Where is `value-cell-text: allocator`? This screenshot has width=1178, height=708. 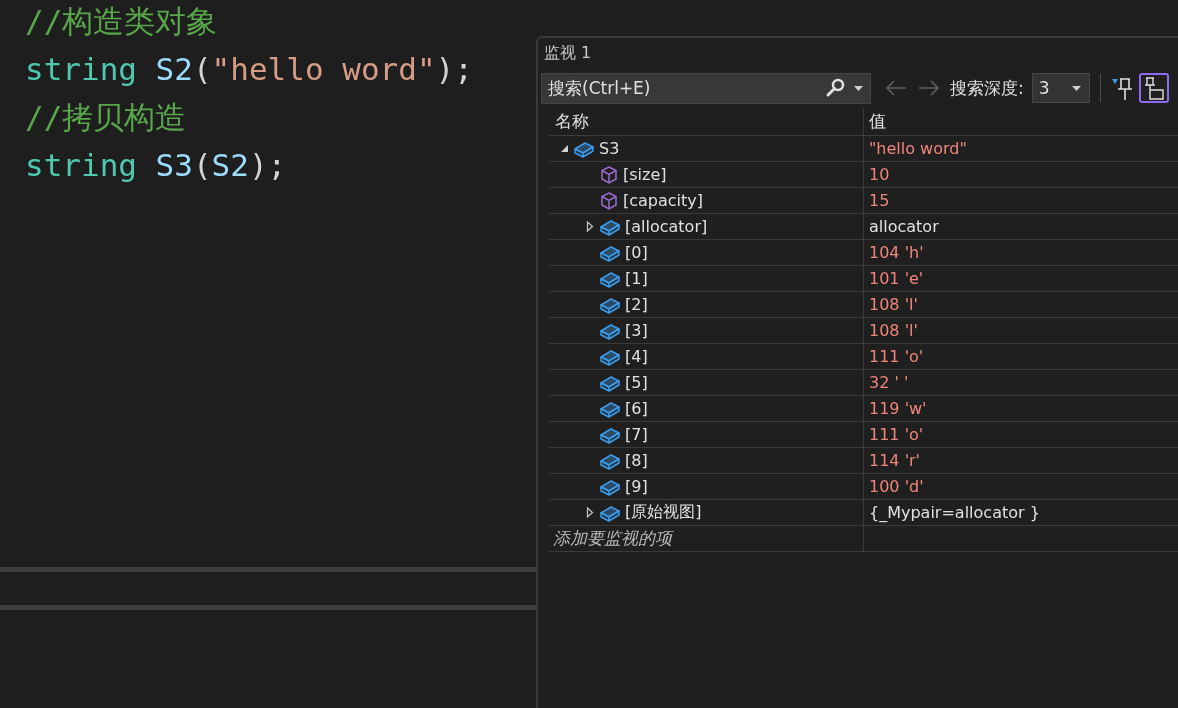 value-cell-text: allocator is located at coordinates (904, 227).